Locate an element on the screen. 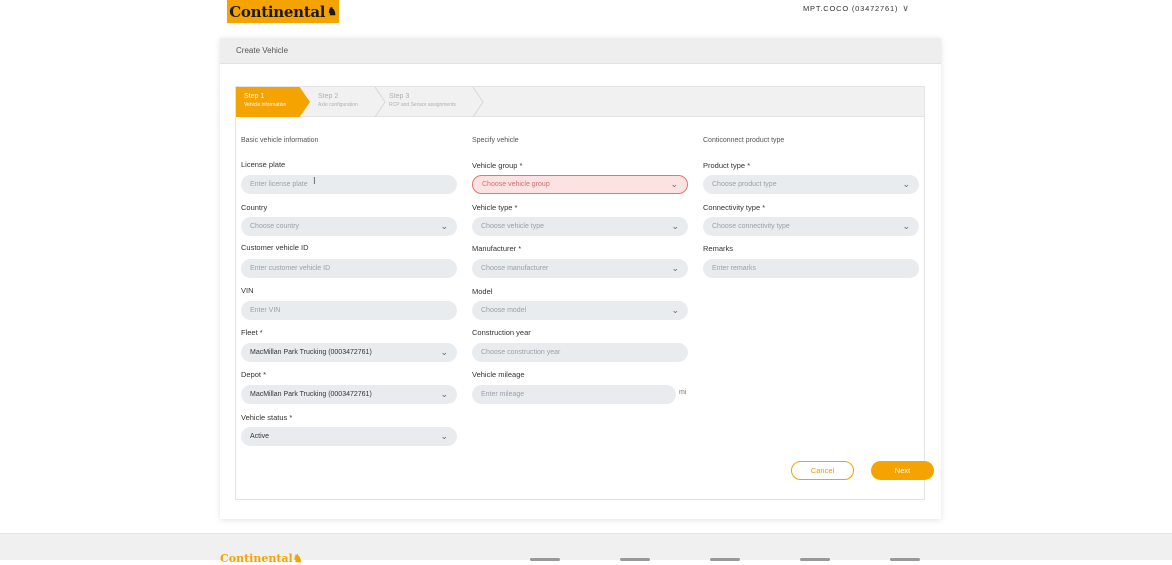 Image resolution: width=1172 pixels, height=565 pixels. step-title: Step 3 is located at coordinates (399, 96).